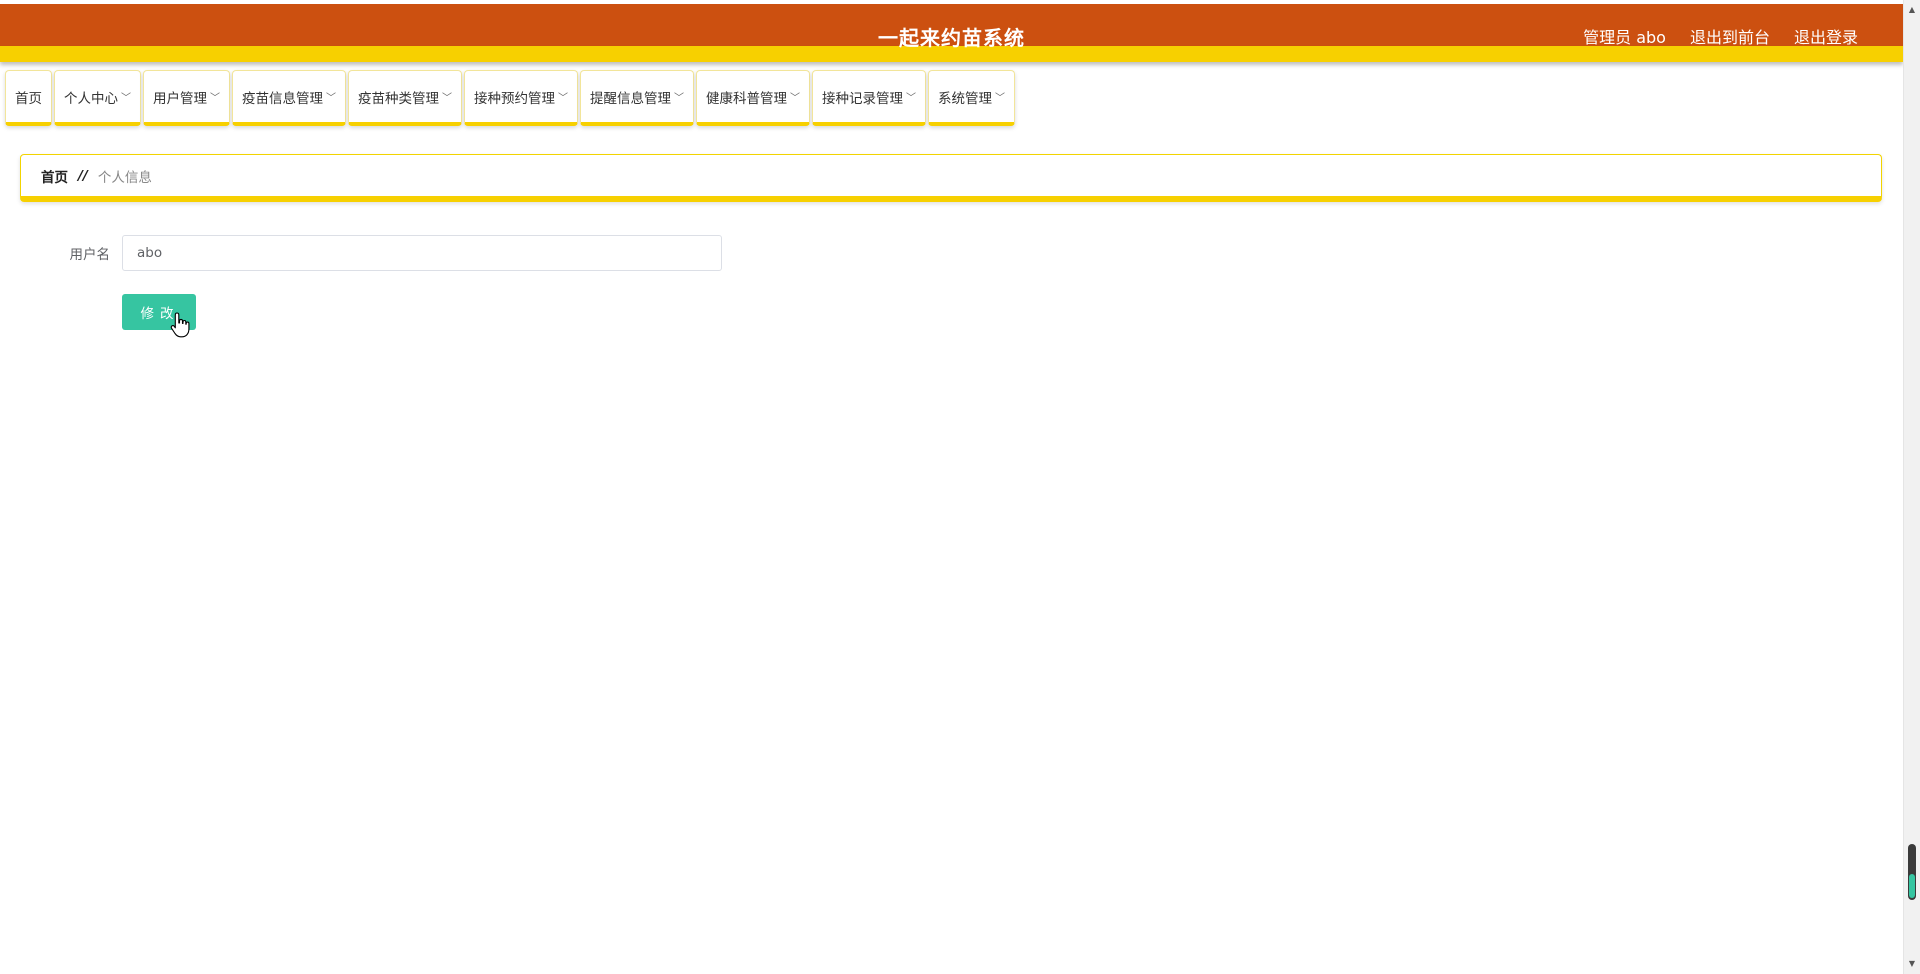  I want to click on nav-item-reminder-management: 提醒信息管理 ﹀, so click(637, 98).